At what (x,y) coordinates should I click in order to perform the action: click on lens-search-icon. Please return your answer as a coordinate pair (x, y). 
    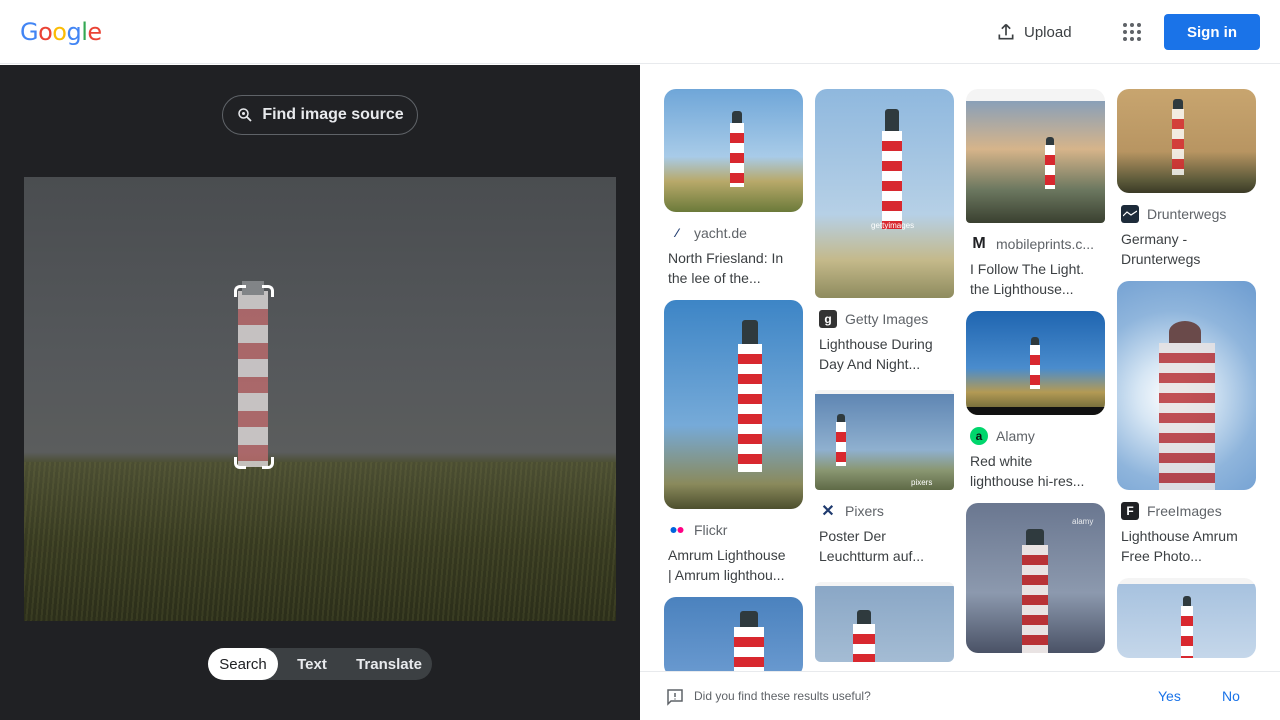
    Looking at the image, I should click on (245, 115).